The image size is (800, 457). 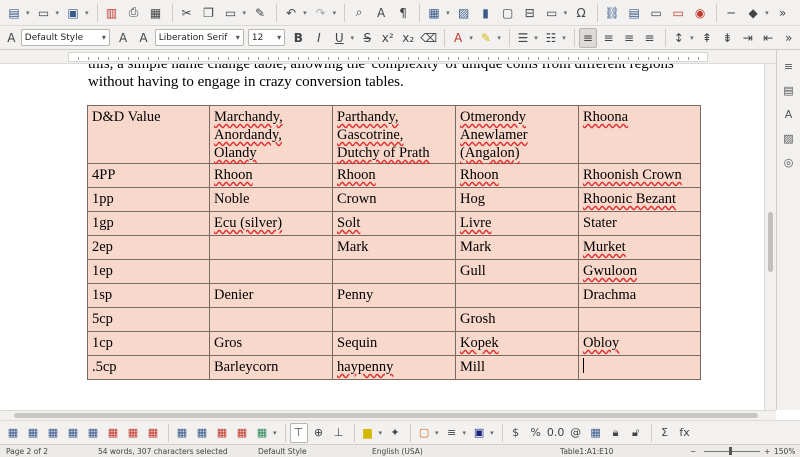 I want to click on decrease-indent-icon: ⇤, so click(x=768, y=38).